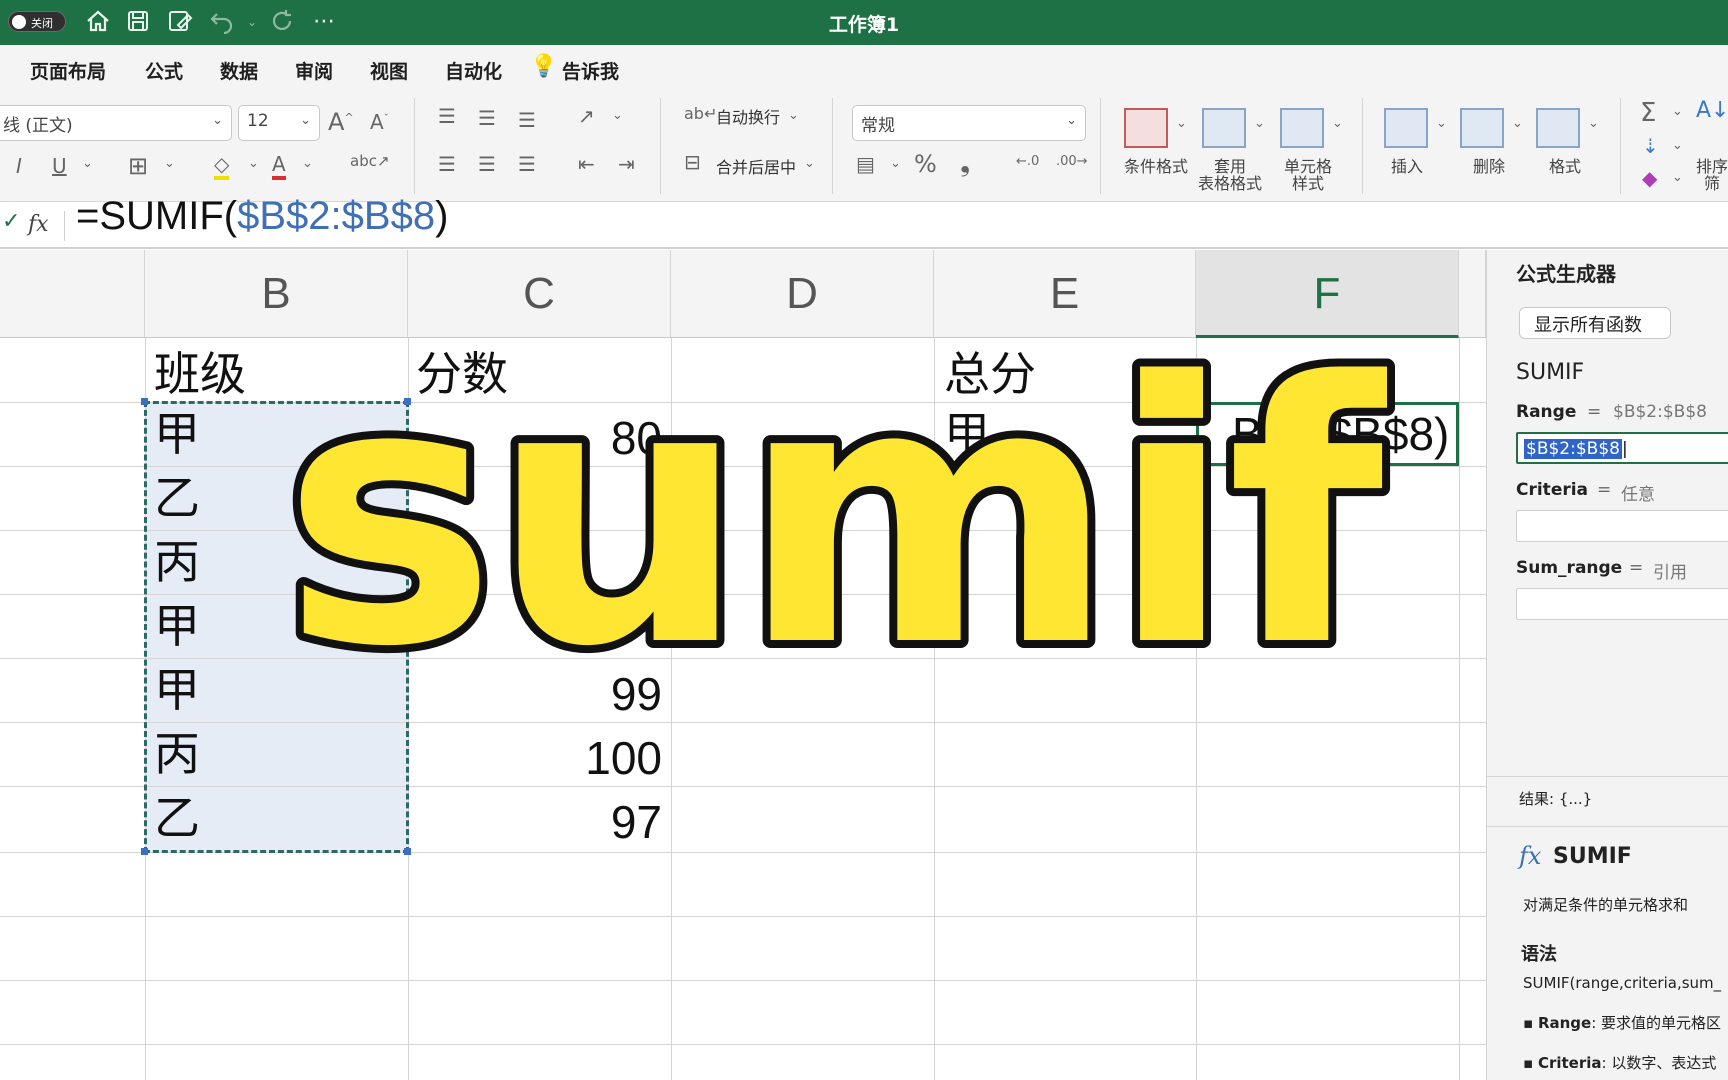 This screenshot has height=1080, width=1728. Describe the element at coordinates (527, 164) in the screenshot. I see `align-right-icon: ☰` at that location.